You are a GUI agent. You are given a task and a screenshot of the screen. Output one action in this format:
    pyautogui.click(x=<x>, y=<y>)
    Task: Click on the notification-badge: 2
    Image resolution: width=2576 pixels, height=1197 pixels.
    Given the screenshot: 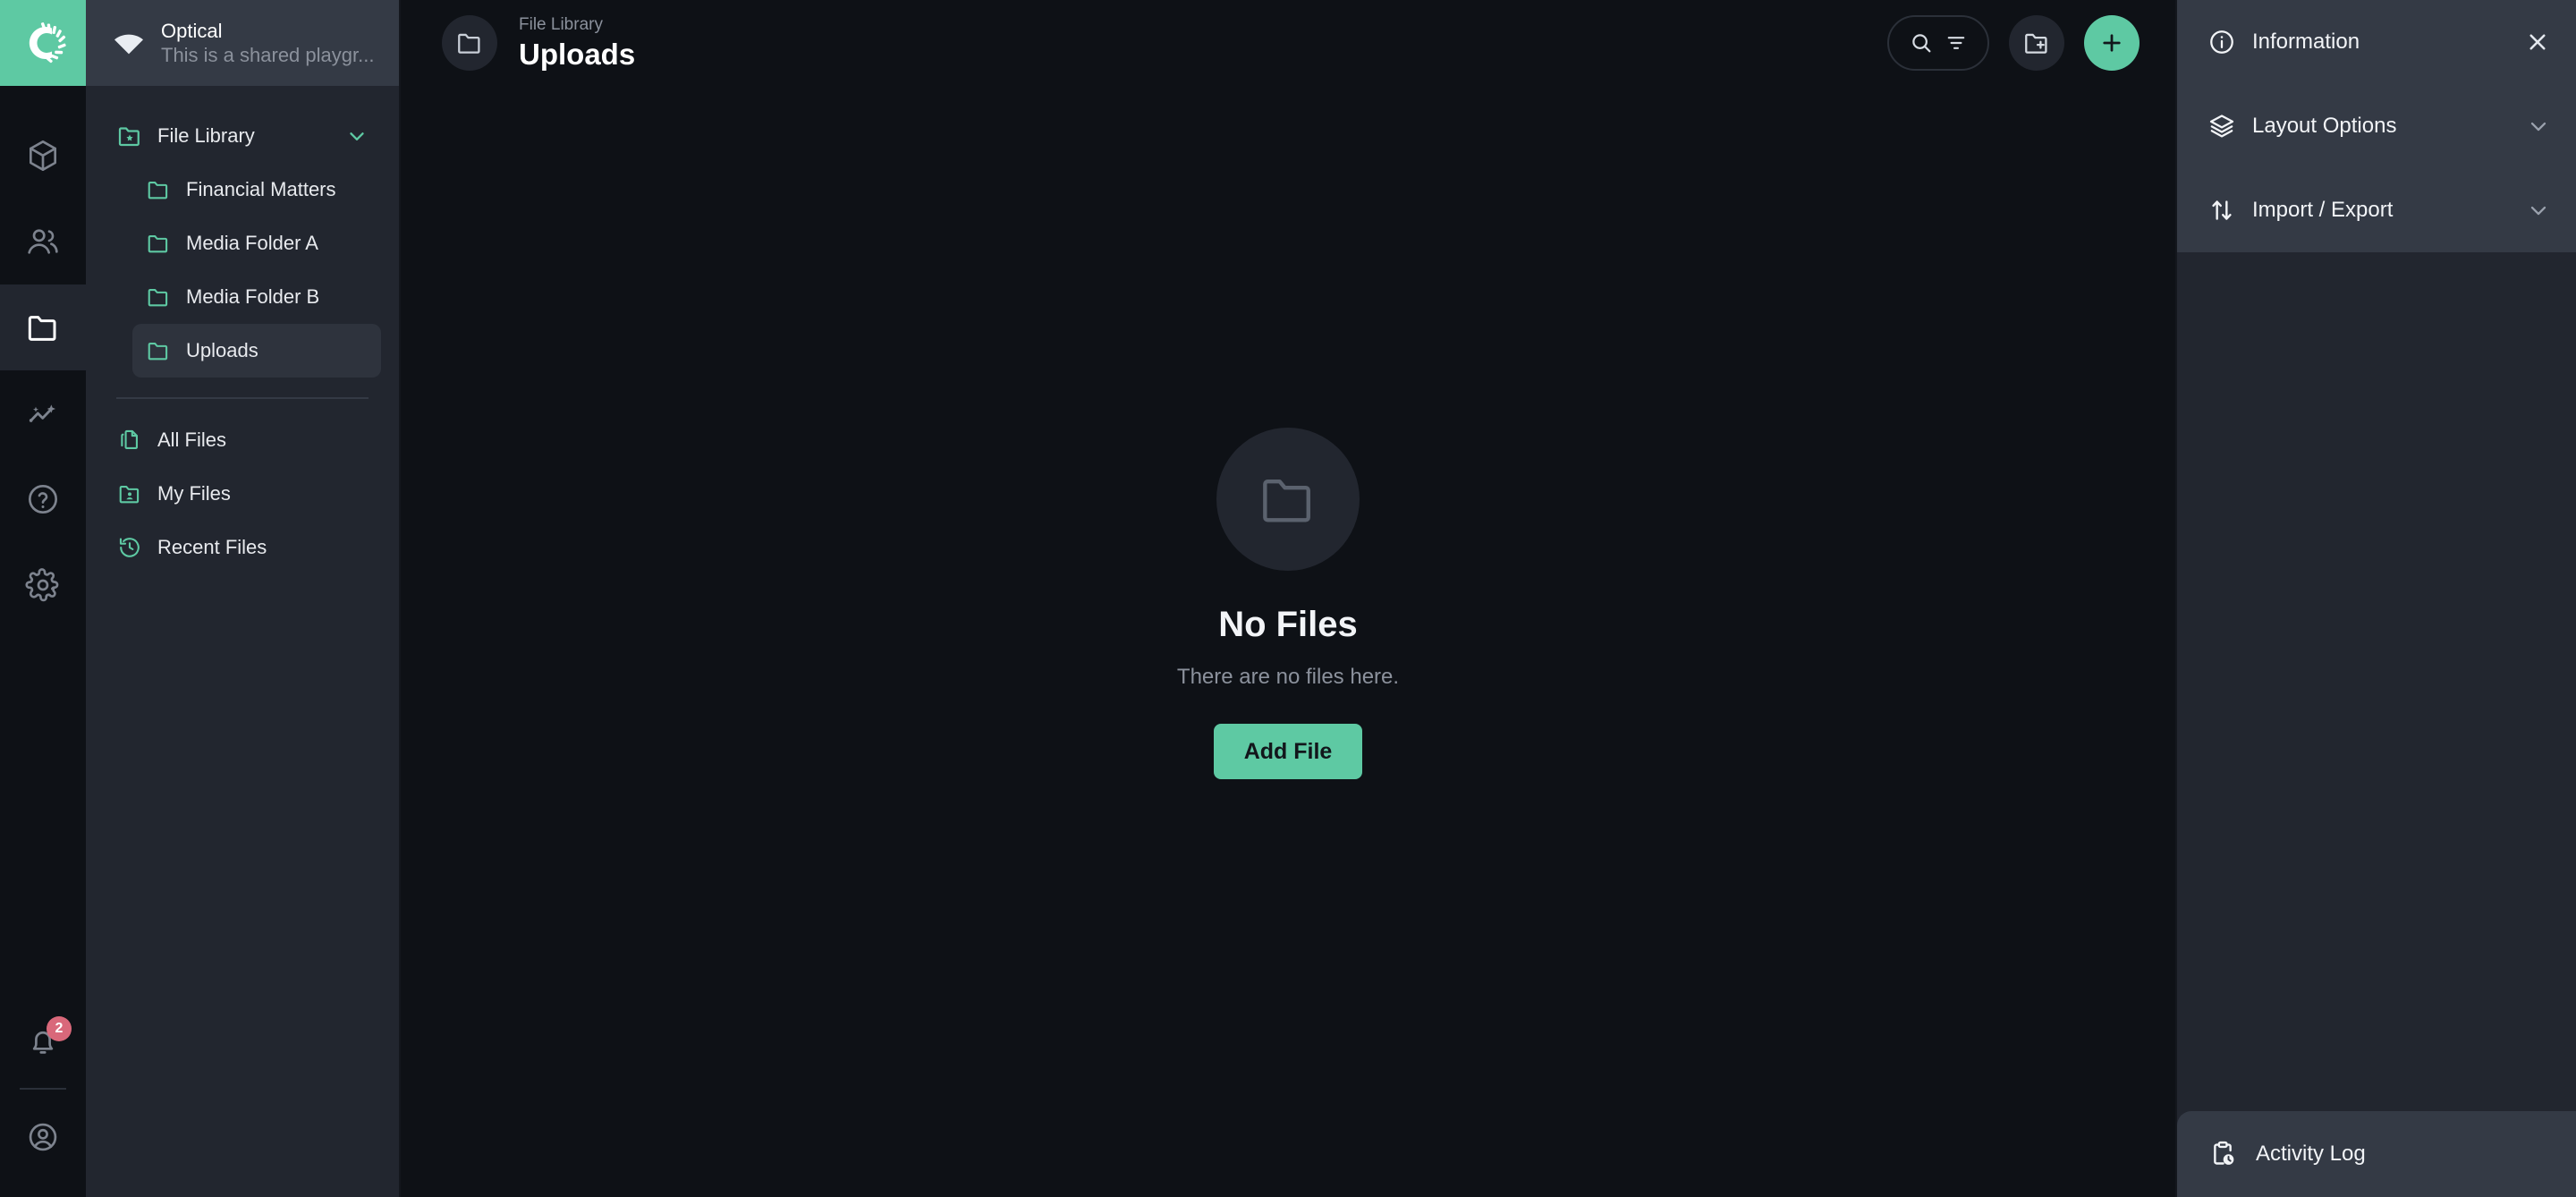 What is the action you would take?
    pyautogui.click(x=59, y=1028)
    